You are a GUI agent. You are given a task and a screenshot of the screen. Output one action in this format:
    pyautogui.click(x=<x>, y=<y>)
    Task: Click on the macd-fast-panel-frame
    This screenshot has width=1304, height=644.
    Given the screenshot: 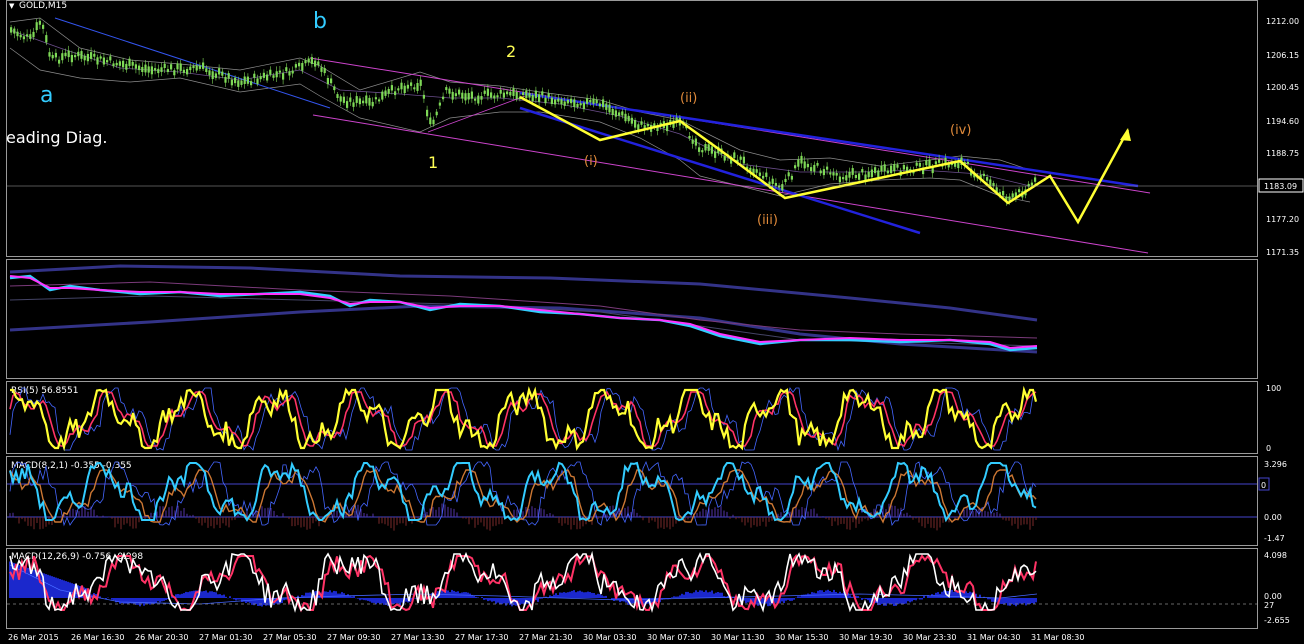 What is the action you would take?
    pyautogui.click(x=632, y=501)
    